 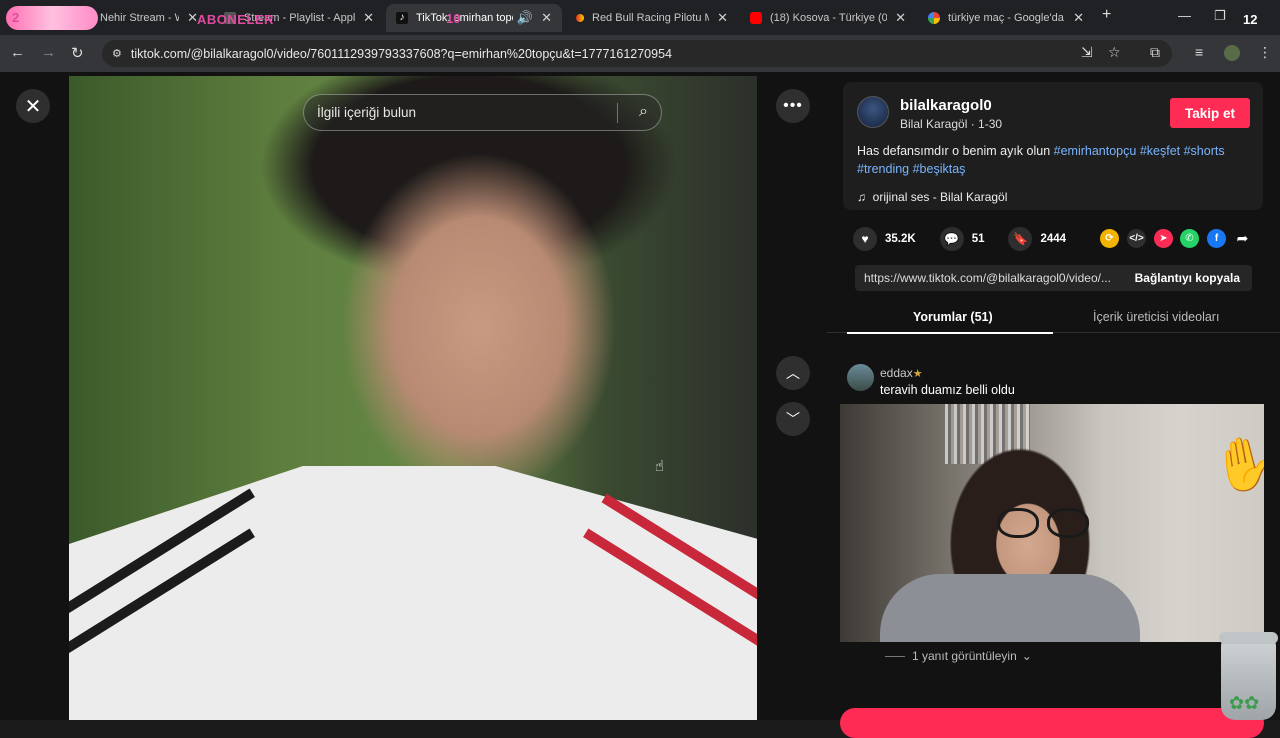 I want to click on chevron-down-icon: ﹀, so click(x=793, y=419).